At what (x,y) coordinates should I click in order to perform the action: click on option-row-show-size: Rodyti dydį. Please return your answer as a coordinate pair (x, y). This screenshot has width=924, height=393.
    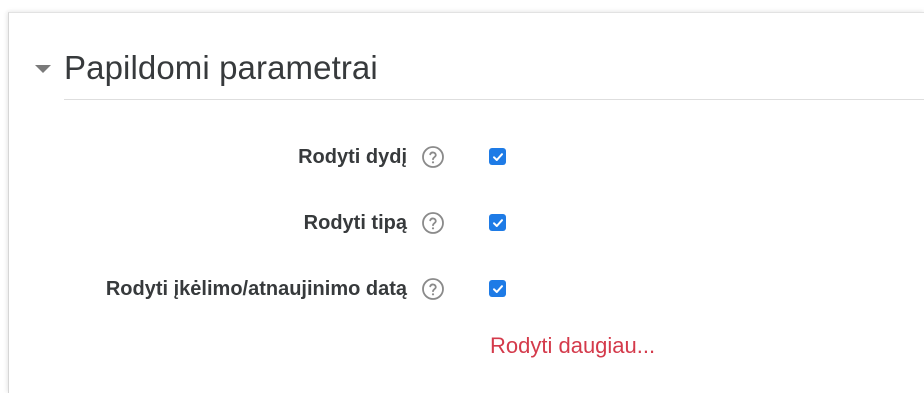
    Looking at the image, I should click on (466, 157).